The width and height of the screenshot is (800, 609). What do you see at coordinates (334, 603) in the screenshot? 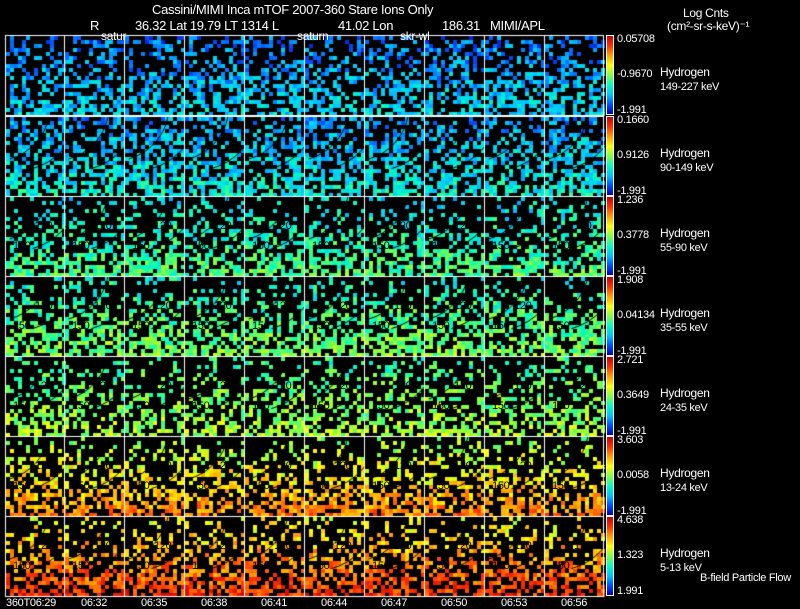
I see `x-tick-label: 06:44` at bounding box center [334, 603].